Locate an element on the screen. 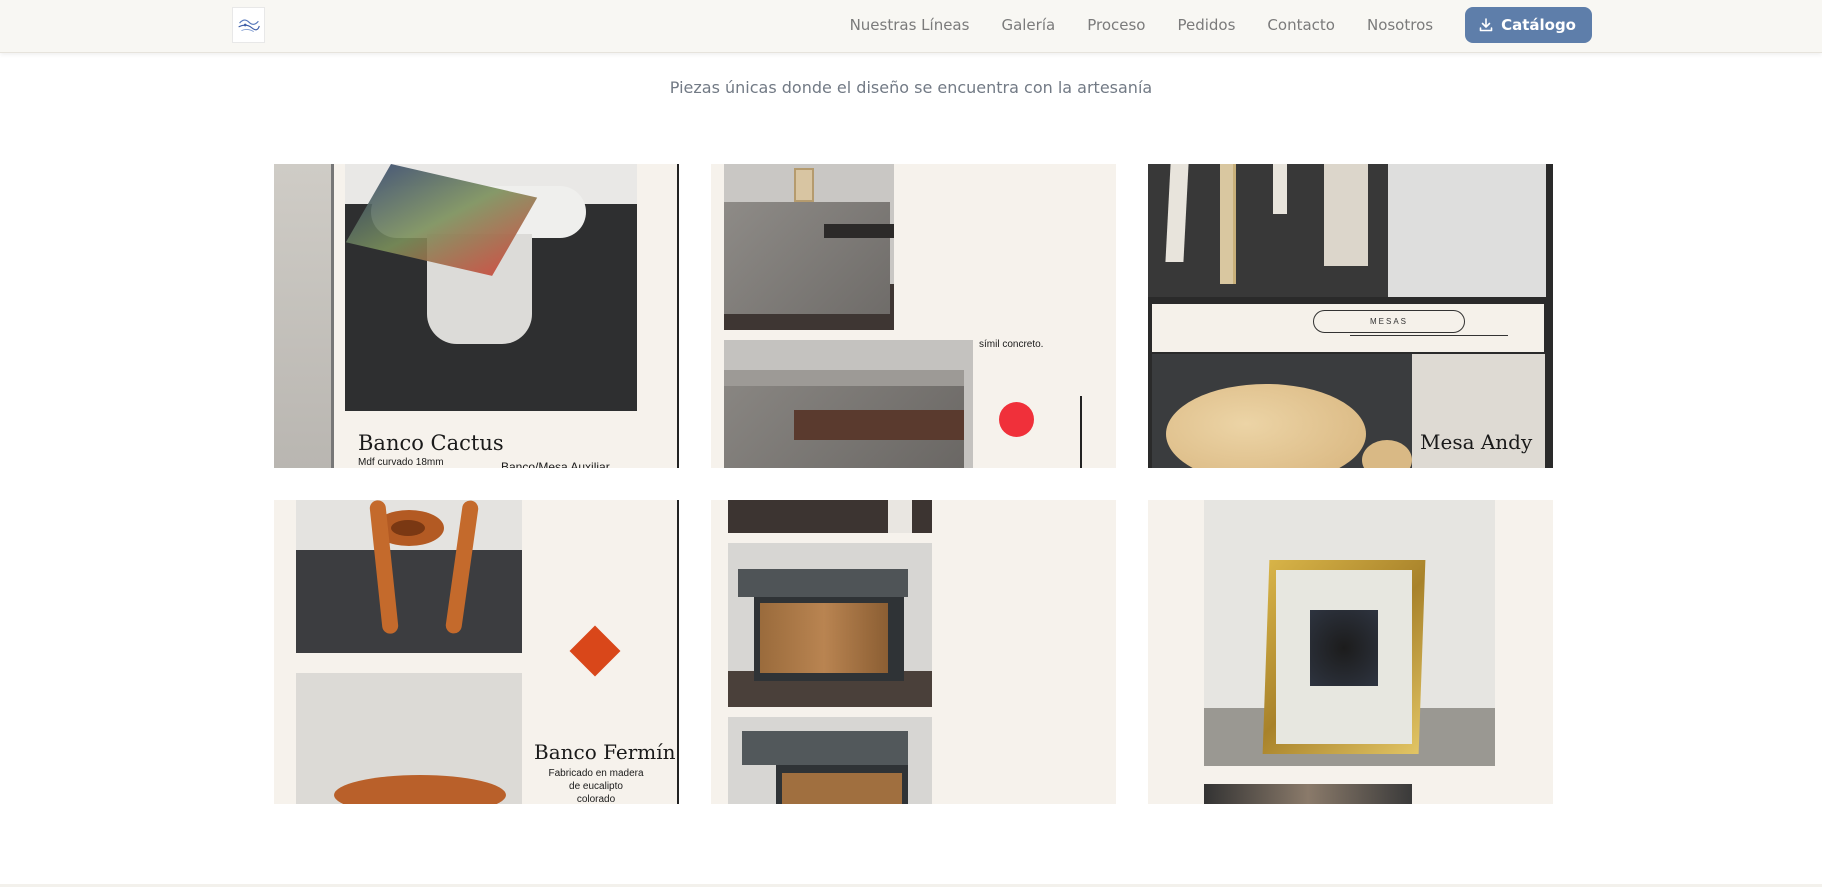 This screenshot has width=1822, height=887. nav-lineas: Nuestras Líneas is located at coordinates (910, 25).